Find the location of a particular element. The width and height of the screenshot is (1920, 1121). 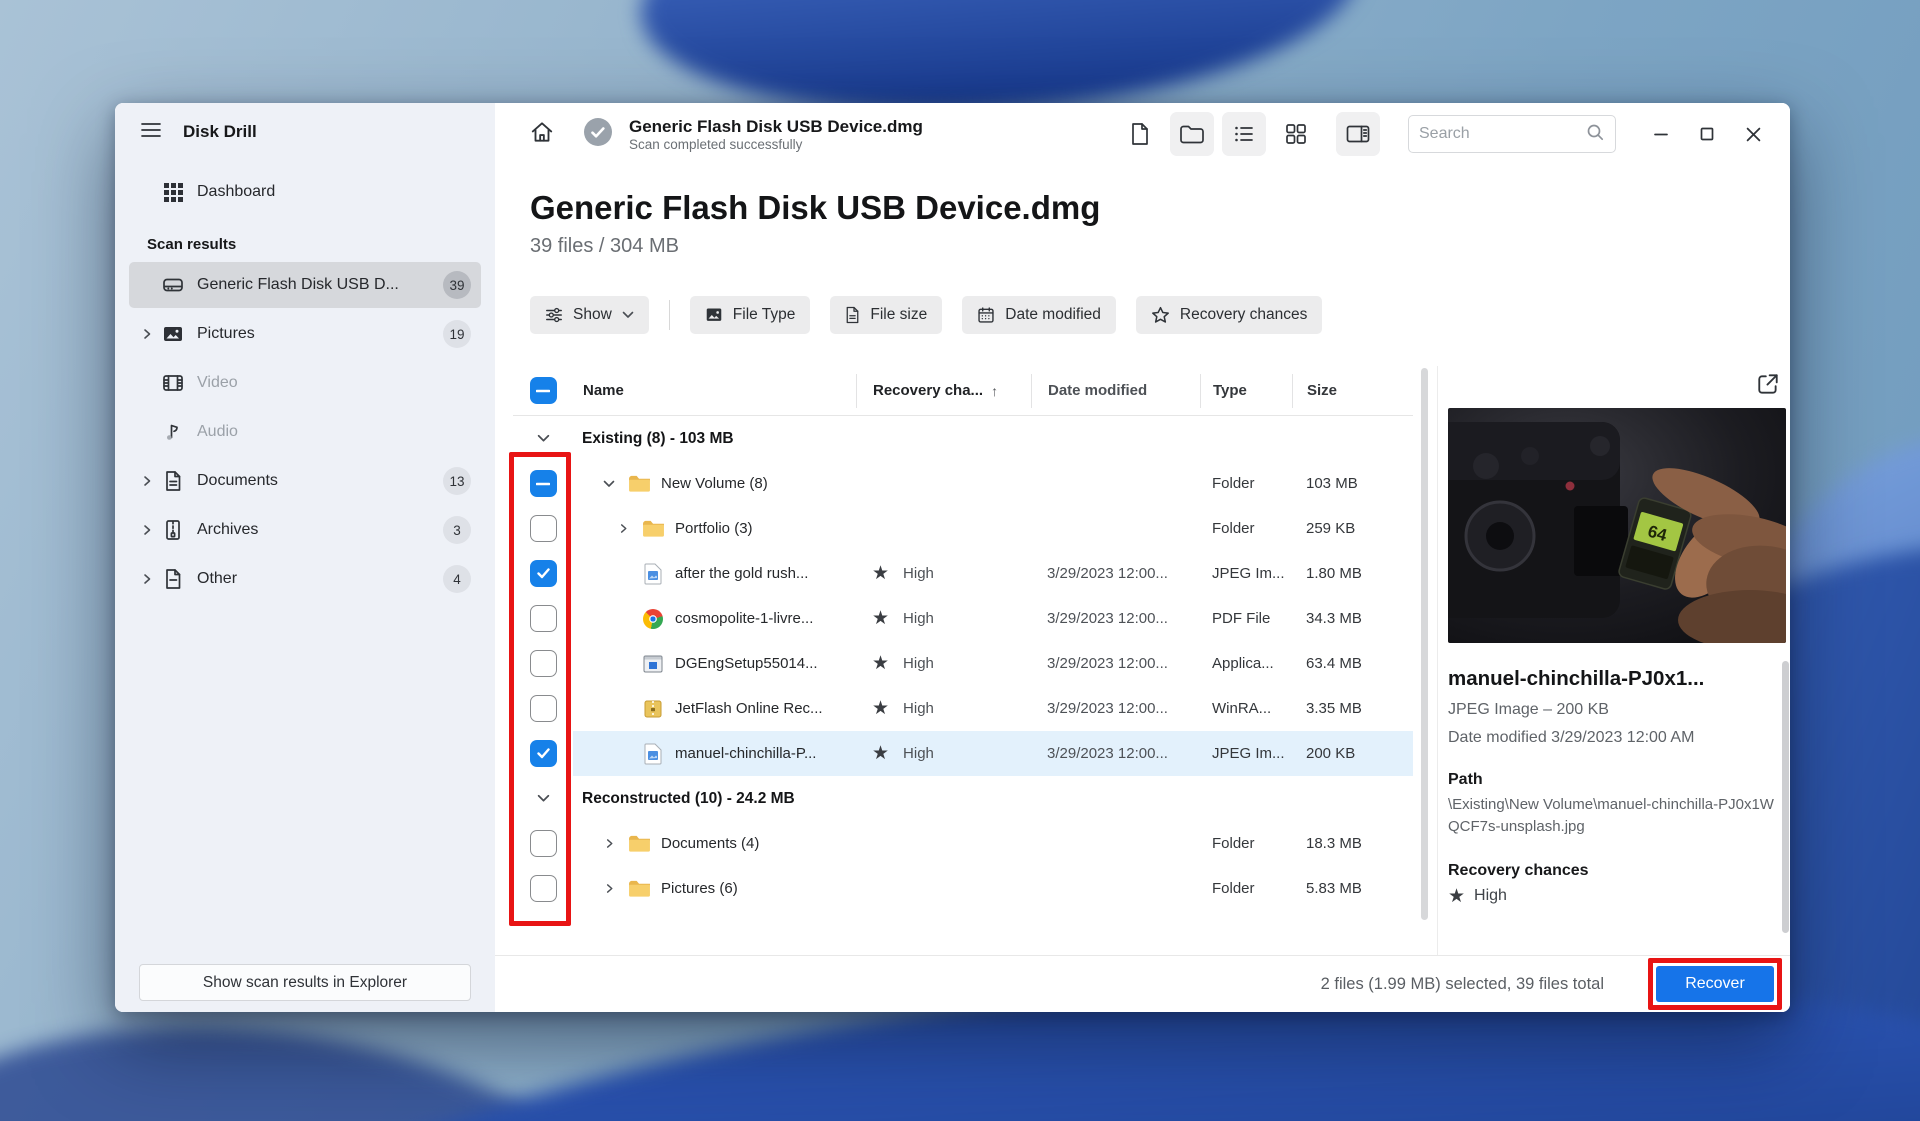

preview-scrollbar is located at coordinates (1785, 797).